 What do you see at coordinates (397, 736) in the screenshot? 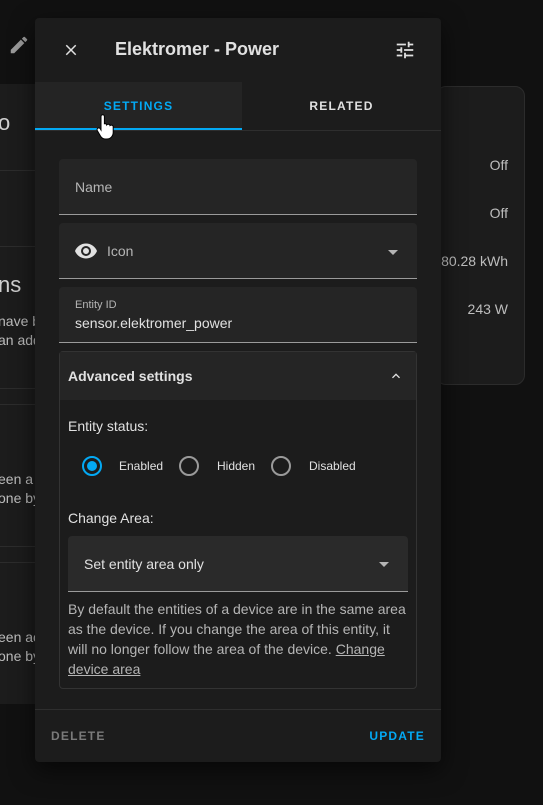
I see `update-button: UPDATE` at bounding box center [397, 736].